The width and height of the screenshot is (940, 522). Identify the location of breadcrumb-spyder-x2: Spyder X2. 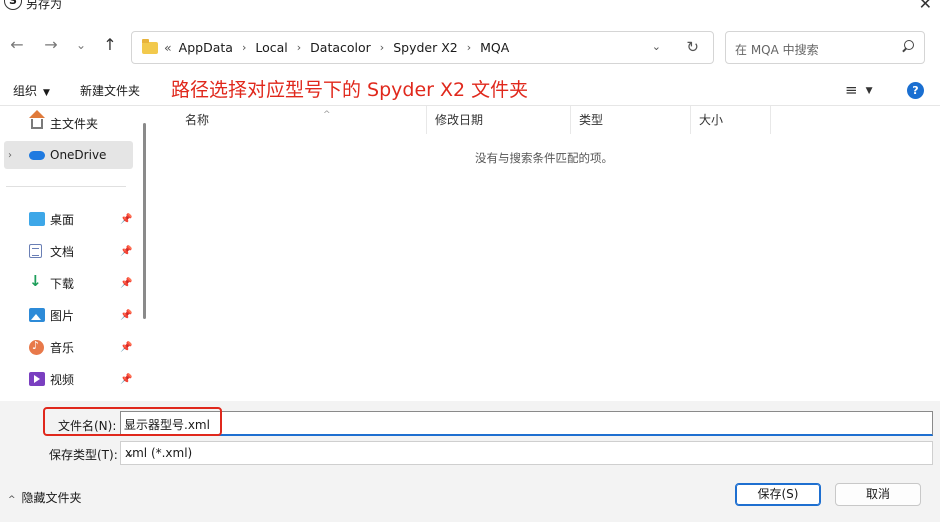
(425, 47).